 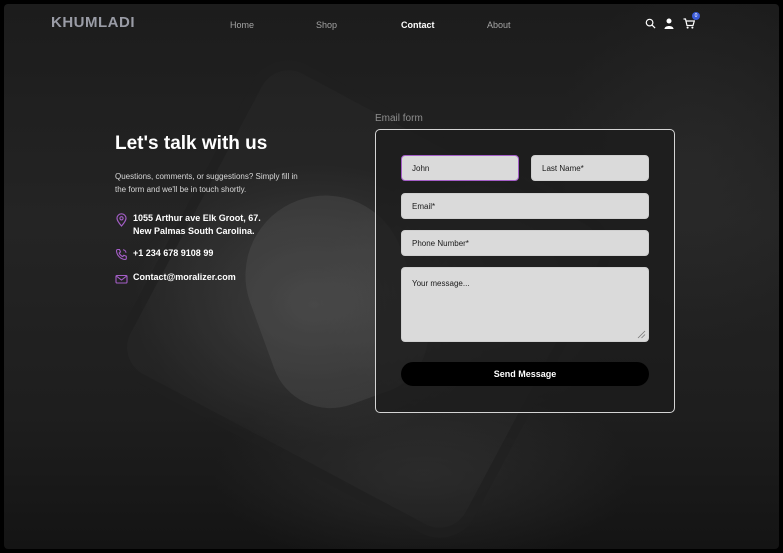 I want to click on search-icon, so click(x=650, y=23).